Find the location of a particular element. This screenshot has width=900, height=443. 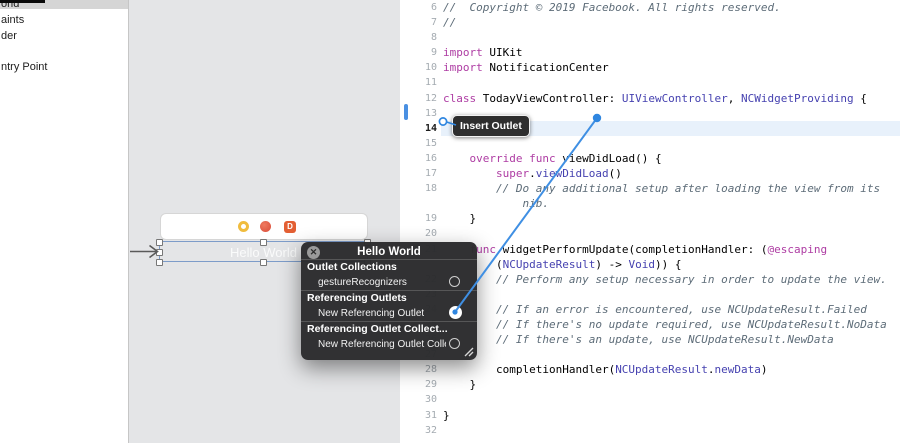

section-referencing-outlets: Referencing Outlets is located at coordinates (357, 298).